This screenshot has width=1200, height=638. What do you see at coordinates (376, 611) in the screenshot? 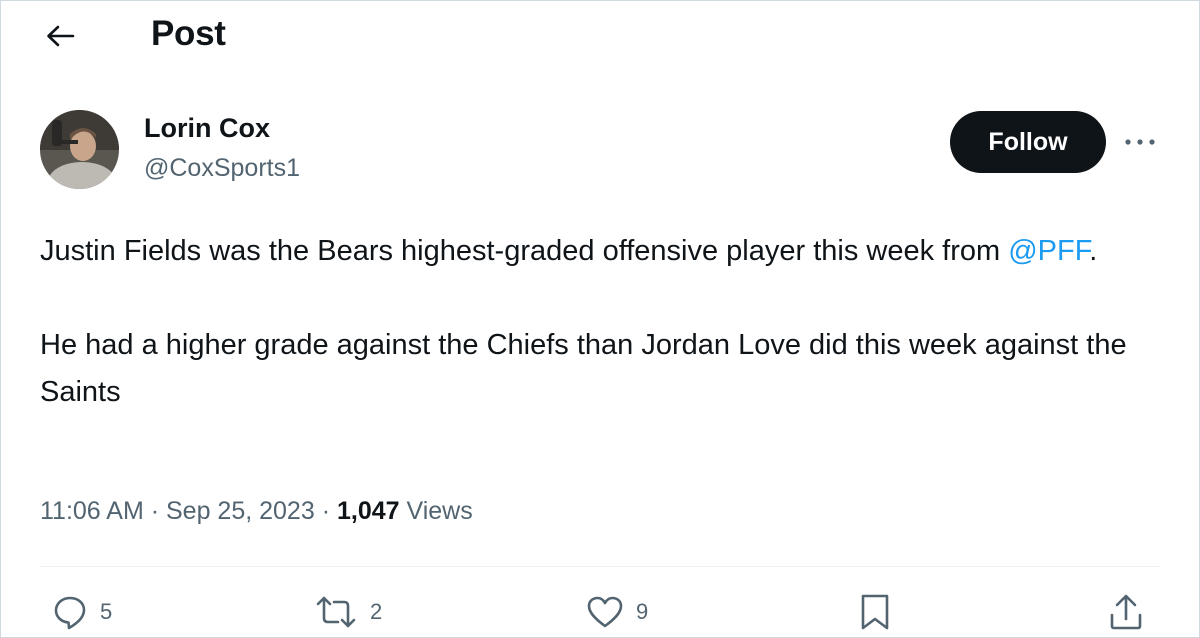
I see `repost-count: 2` at bounding box center [376, 611].